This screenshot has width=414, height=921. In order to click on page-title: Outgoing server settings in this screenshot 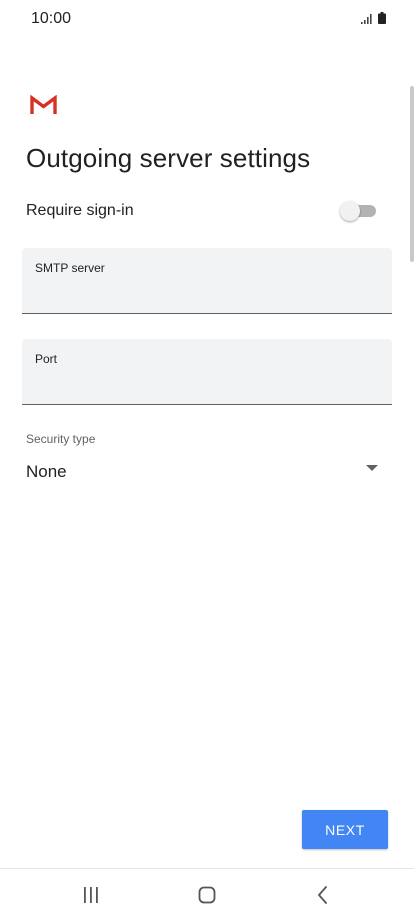, I will do `click(168, 158)`.